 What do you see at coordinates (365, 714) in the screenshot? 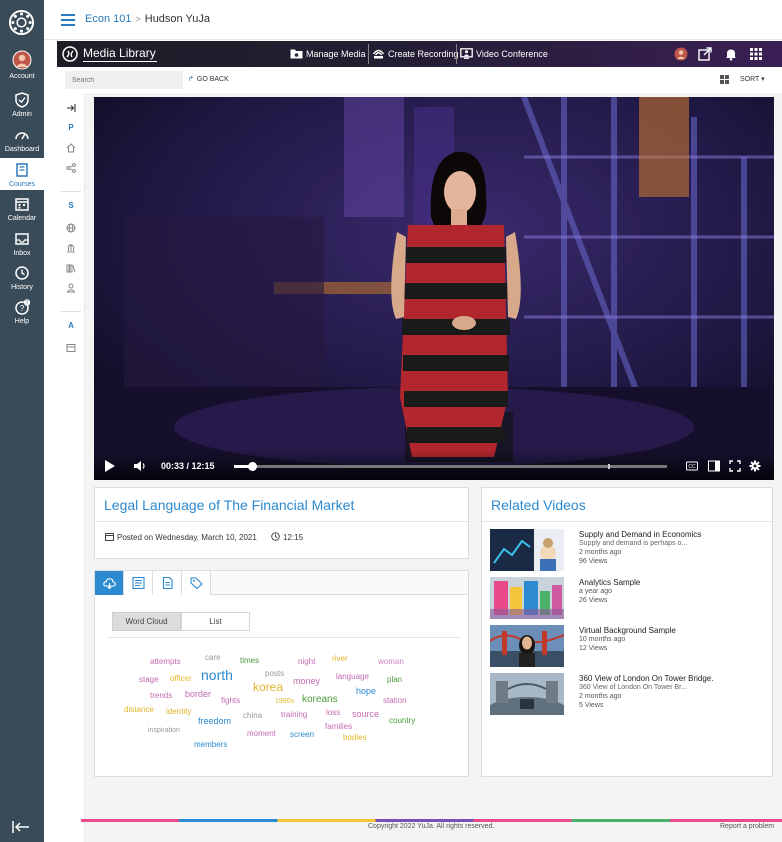
I see `word-cloud-word: source` at bounding box center [365, 714].